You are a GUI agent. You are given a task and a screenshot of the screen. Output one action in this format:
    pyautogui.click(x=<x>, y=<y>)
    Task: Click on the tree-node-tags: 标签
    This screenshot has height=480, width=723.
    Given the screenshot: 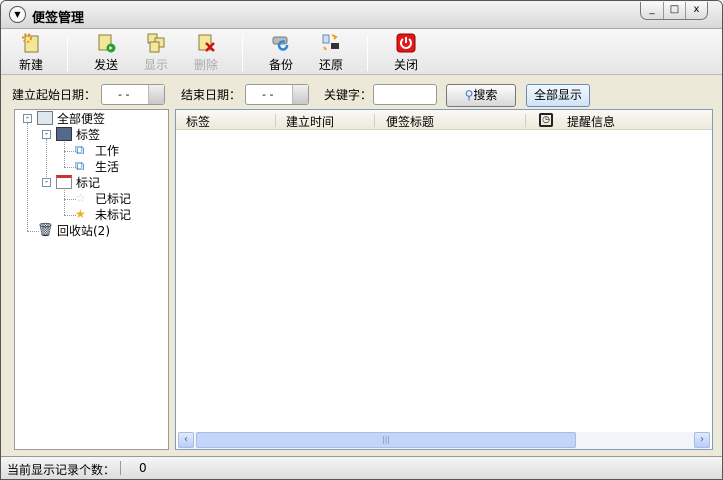 What is the action you would take?
    pyautogui.click(x=78, y=134)
    